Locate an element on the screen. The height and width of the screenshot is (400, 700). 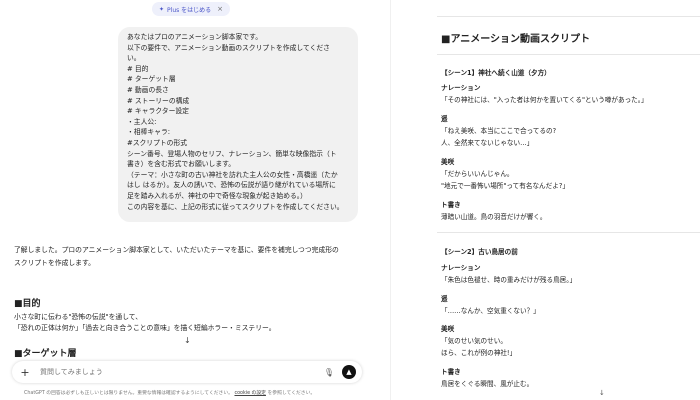
prompt-line: 書き）を含む形式でお願いします。 is located at coordinates (181, 164).